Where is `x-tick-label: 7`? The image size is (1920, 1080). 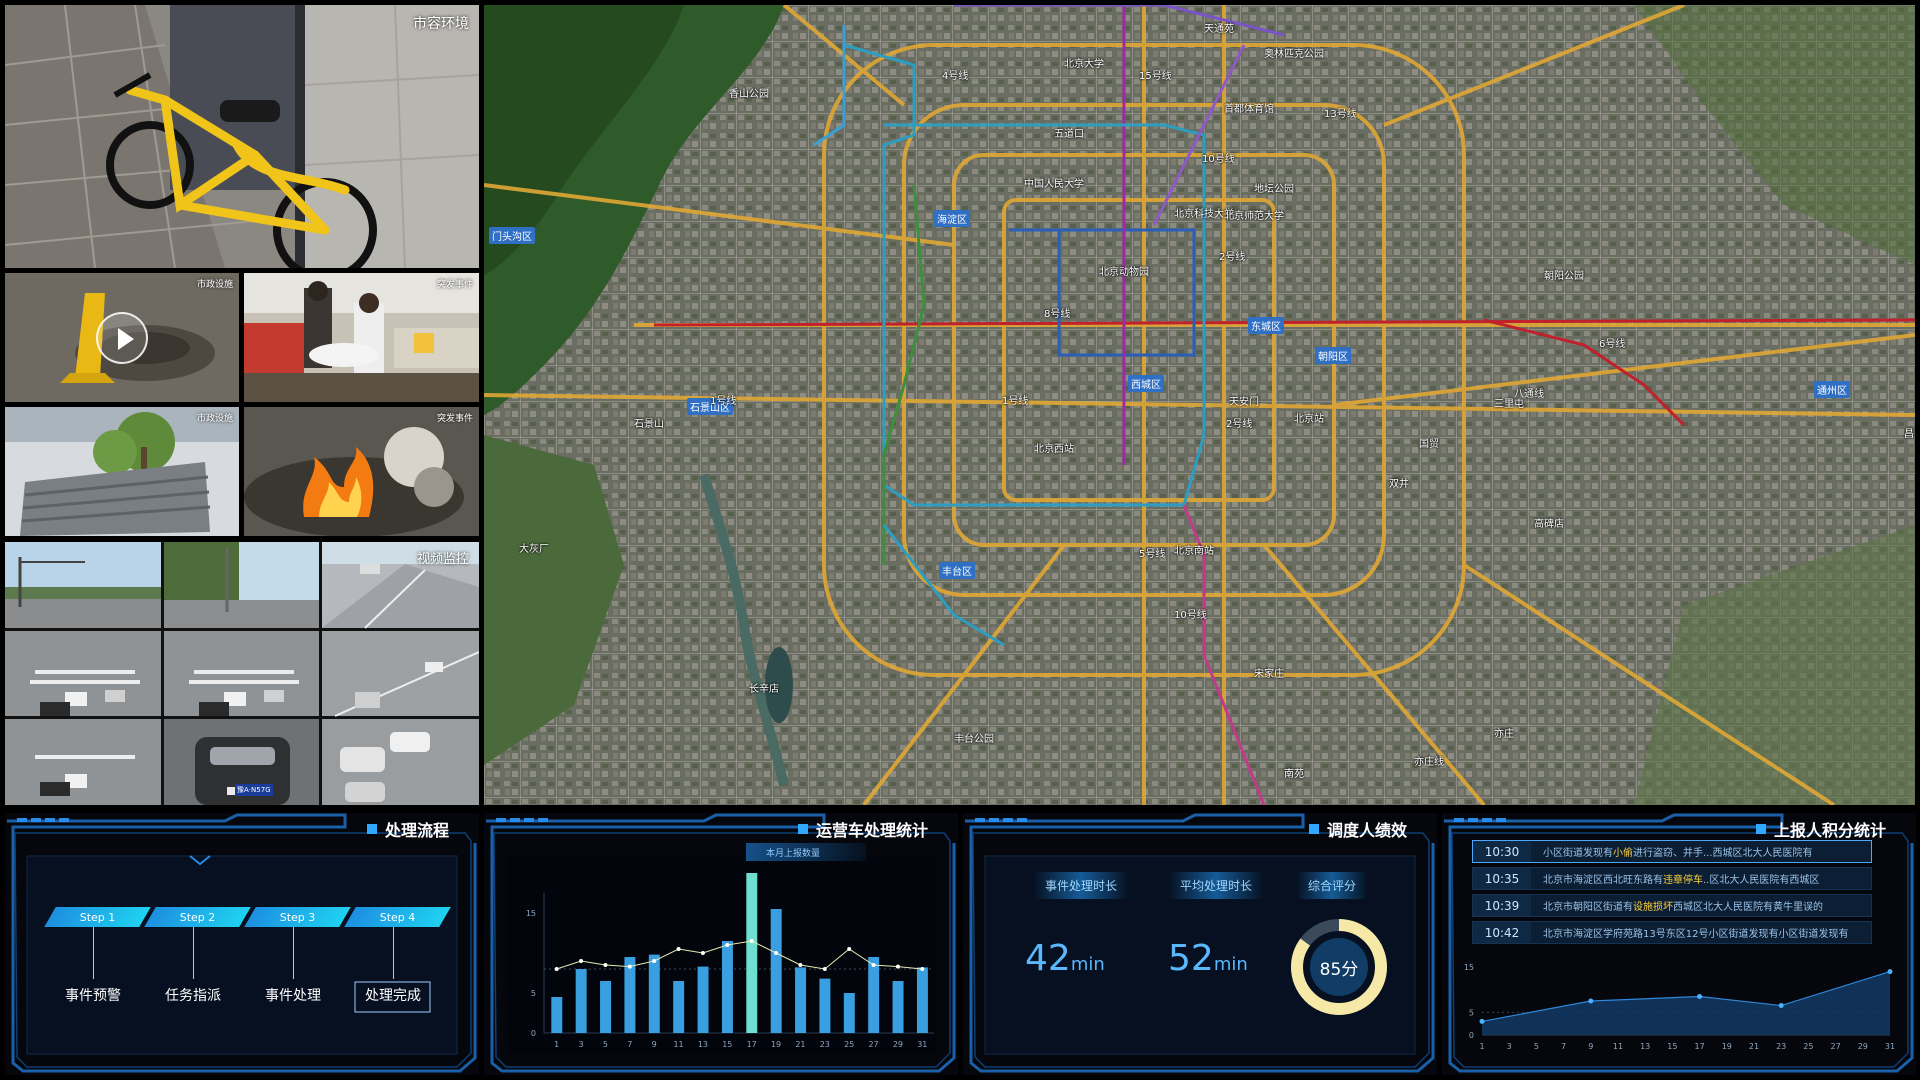 x-tick-label: 7 is located at coordinates (1563, 1046).